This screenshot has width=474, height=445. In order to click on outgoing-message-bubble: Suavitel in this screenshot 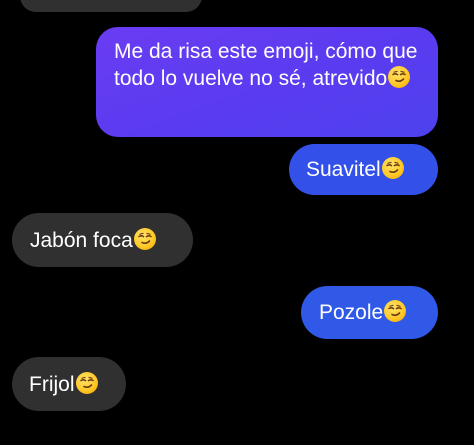, I will do `click(363, 169)`.